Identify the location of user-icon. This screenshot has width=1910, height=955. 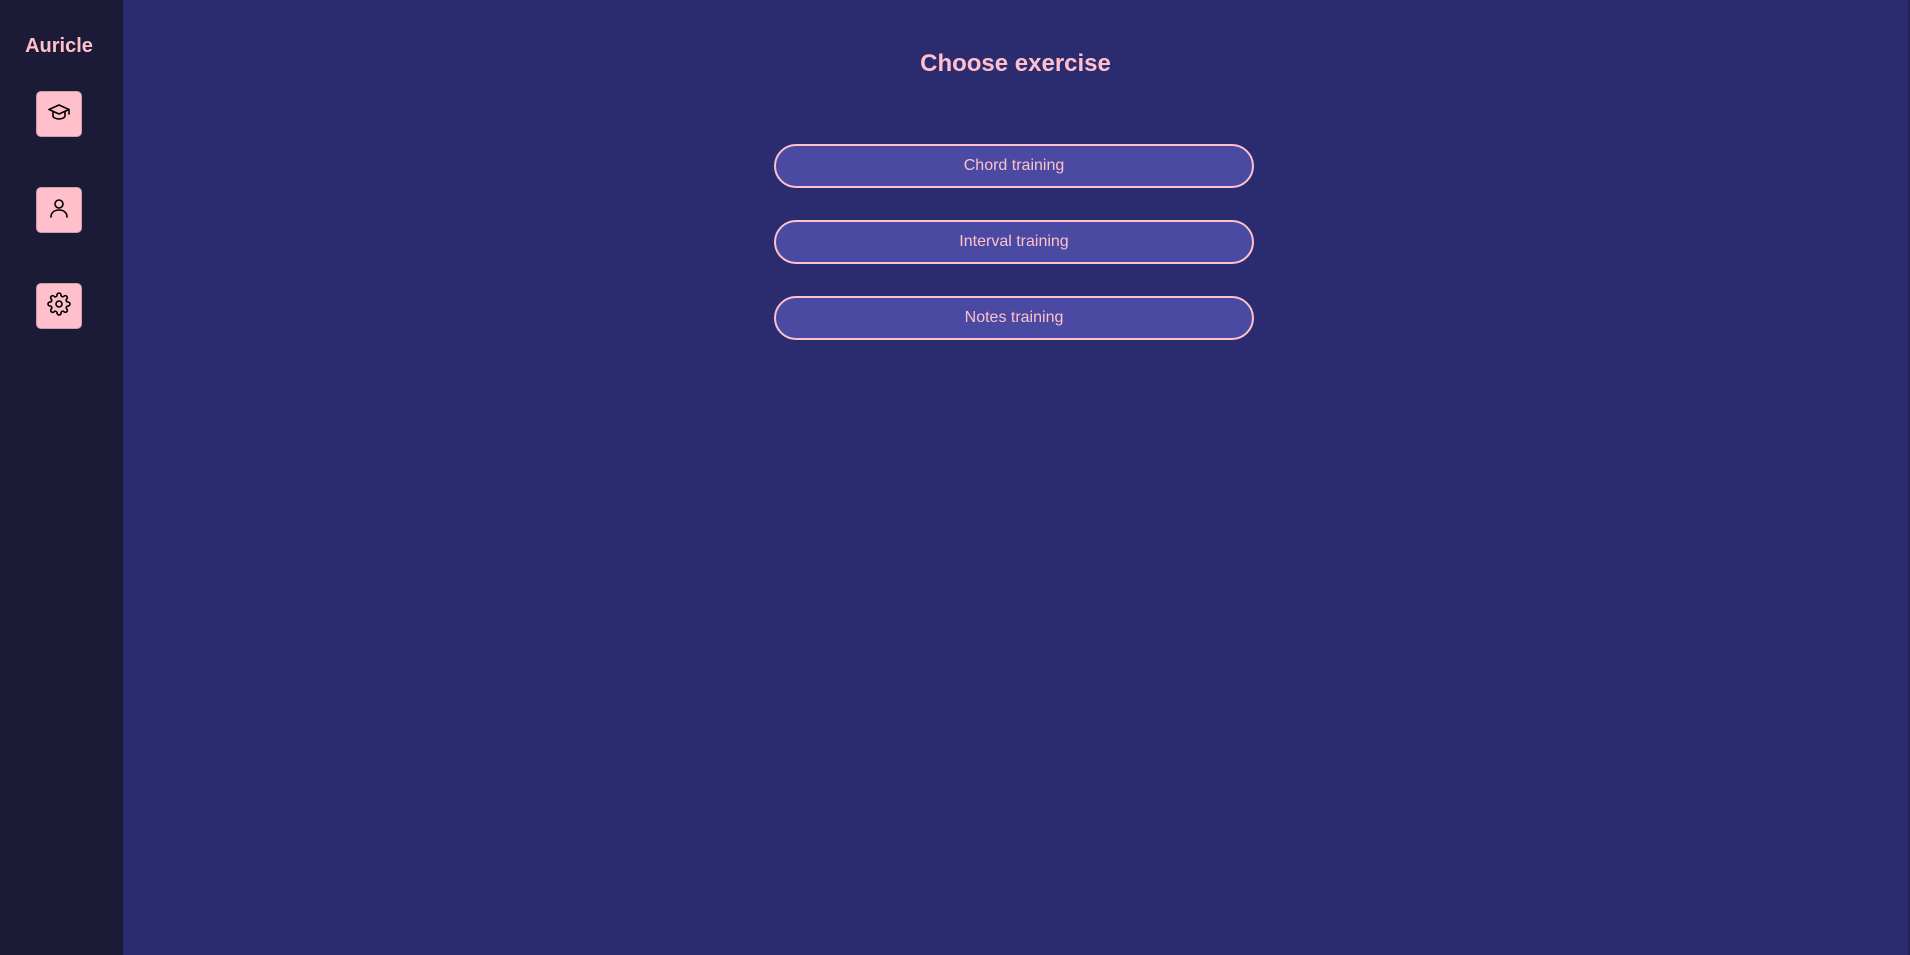
(59, 210).